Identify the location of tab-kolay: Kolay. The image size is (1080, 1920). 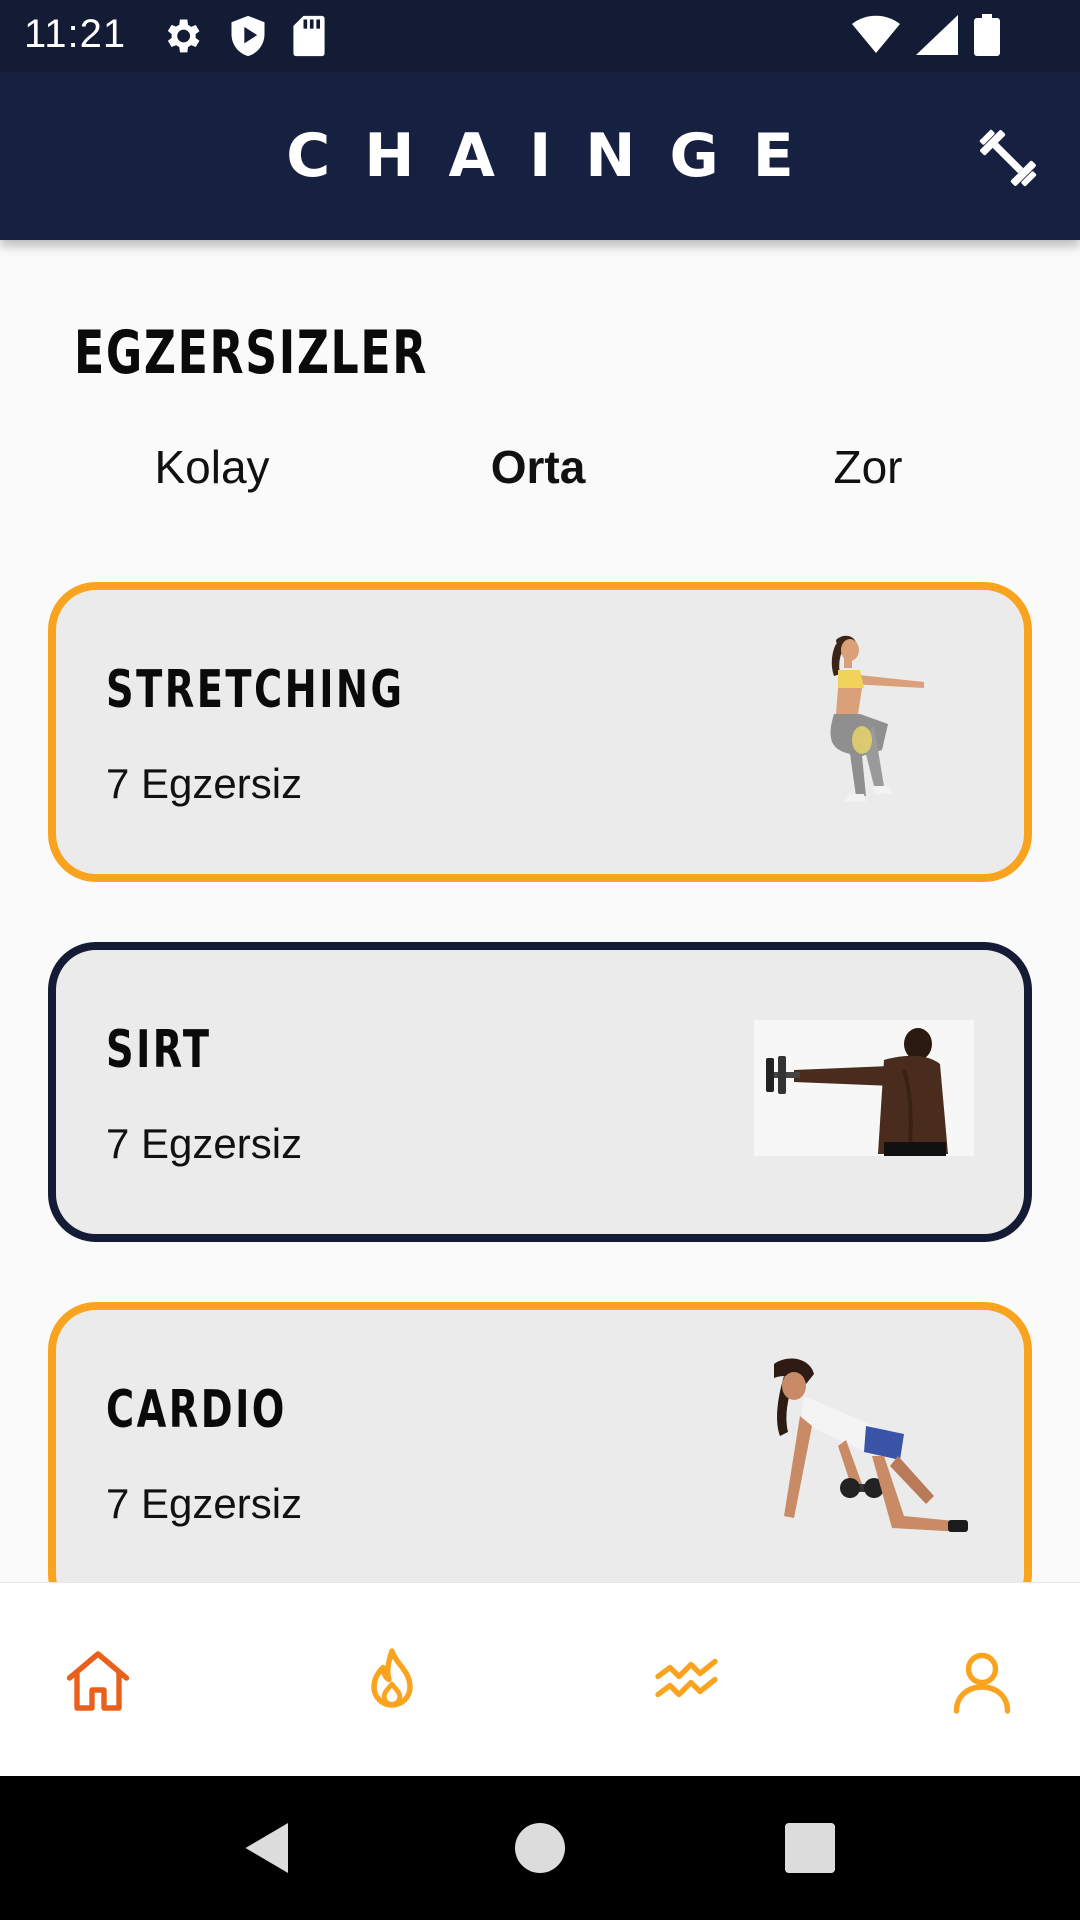
(211, 467).